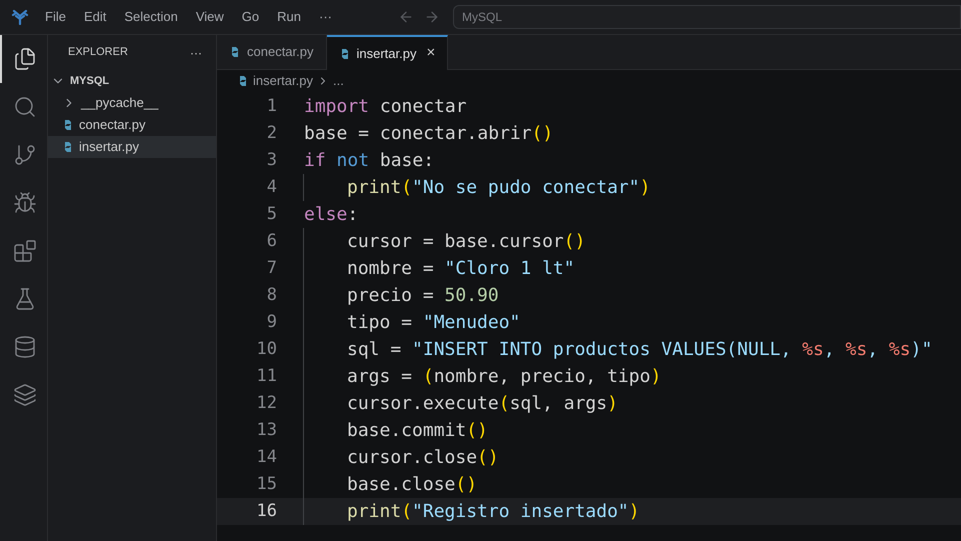 This screenshot has height=541, width=961. What do you see at coordinates (24, 395) in the screenshot?
I see `layers-icon` at bounding box center [24, 395].